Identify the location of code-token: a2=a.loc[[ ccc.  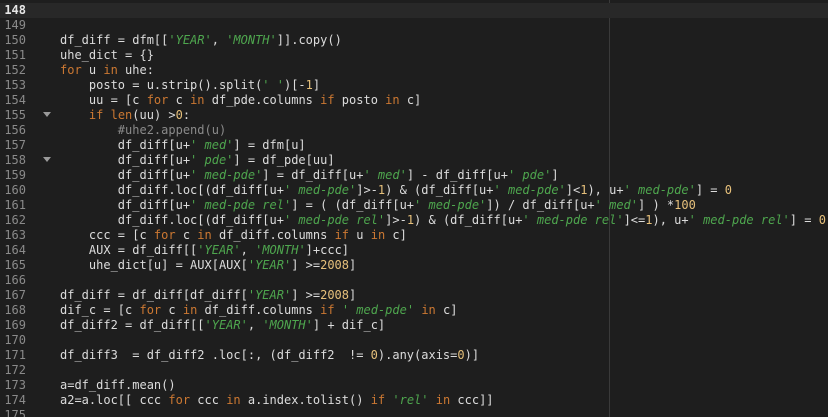
(114, 400).